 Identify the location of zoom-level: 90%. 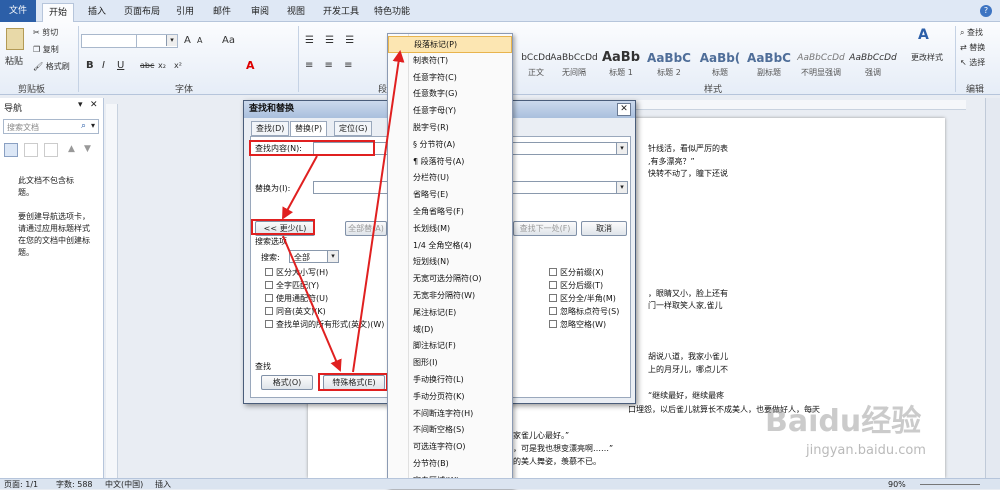
(897, 484).